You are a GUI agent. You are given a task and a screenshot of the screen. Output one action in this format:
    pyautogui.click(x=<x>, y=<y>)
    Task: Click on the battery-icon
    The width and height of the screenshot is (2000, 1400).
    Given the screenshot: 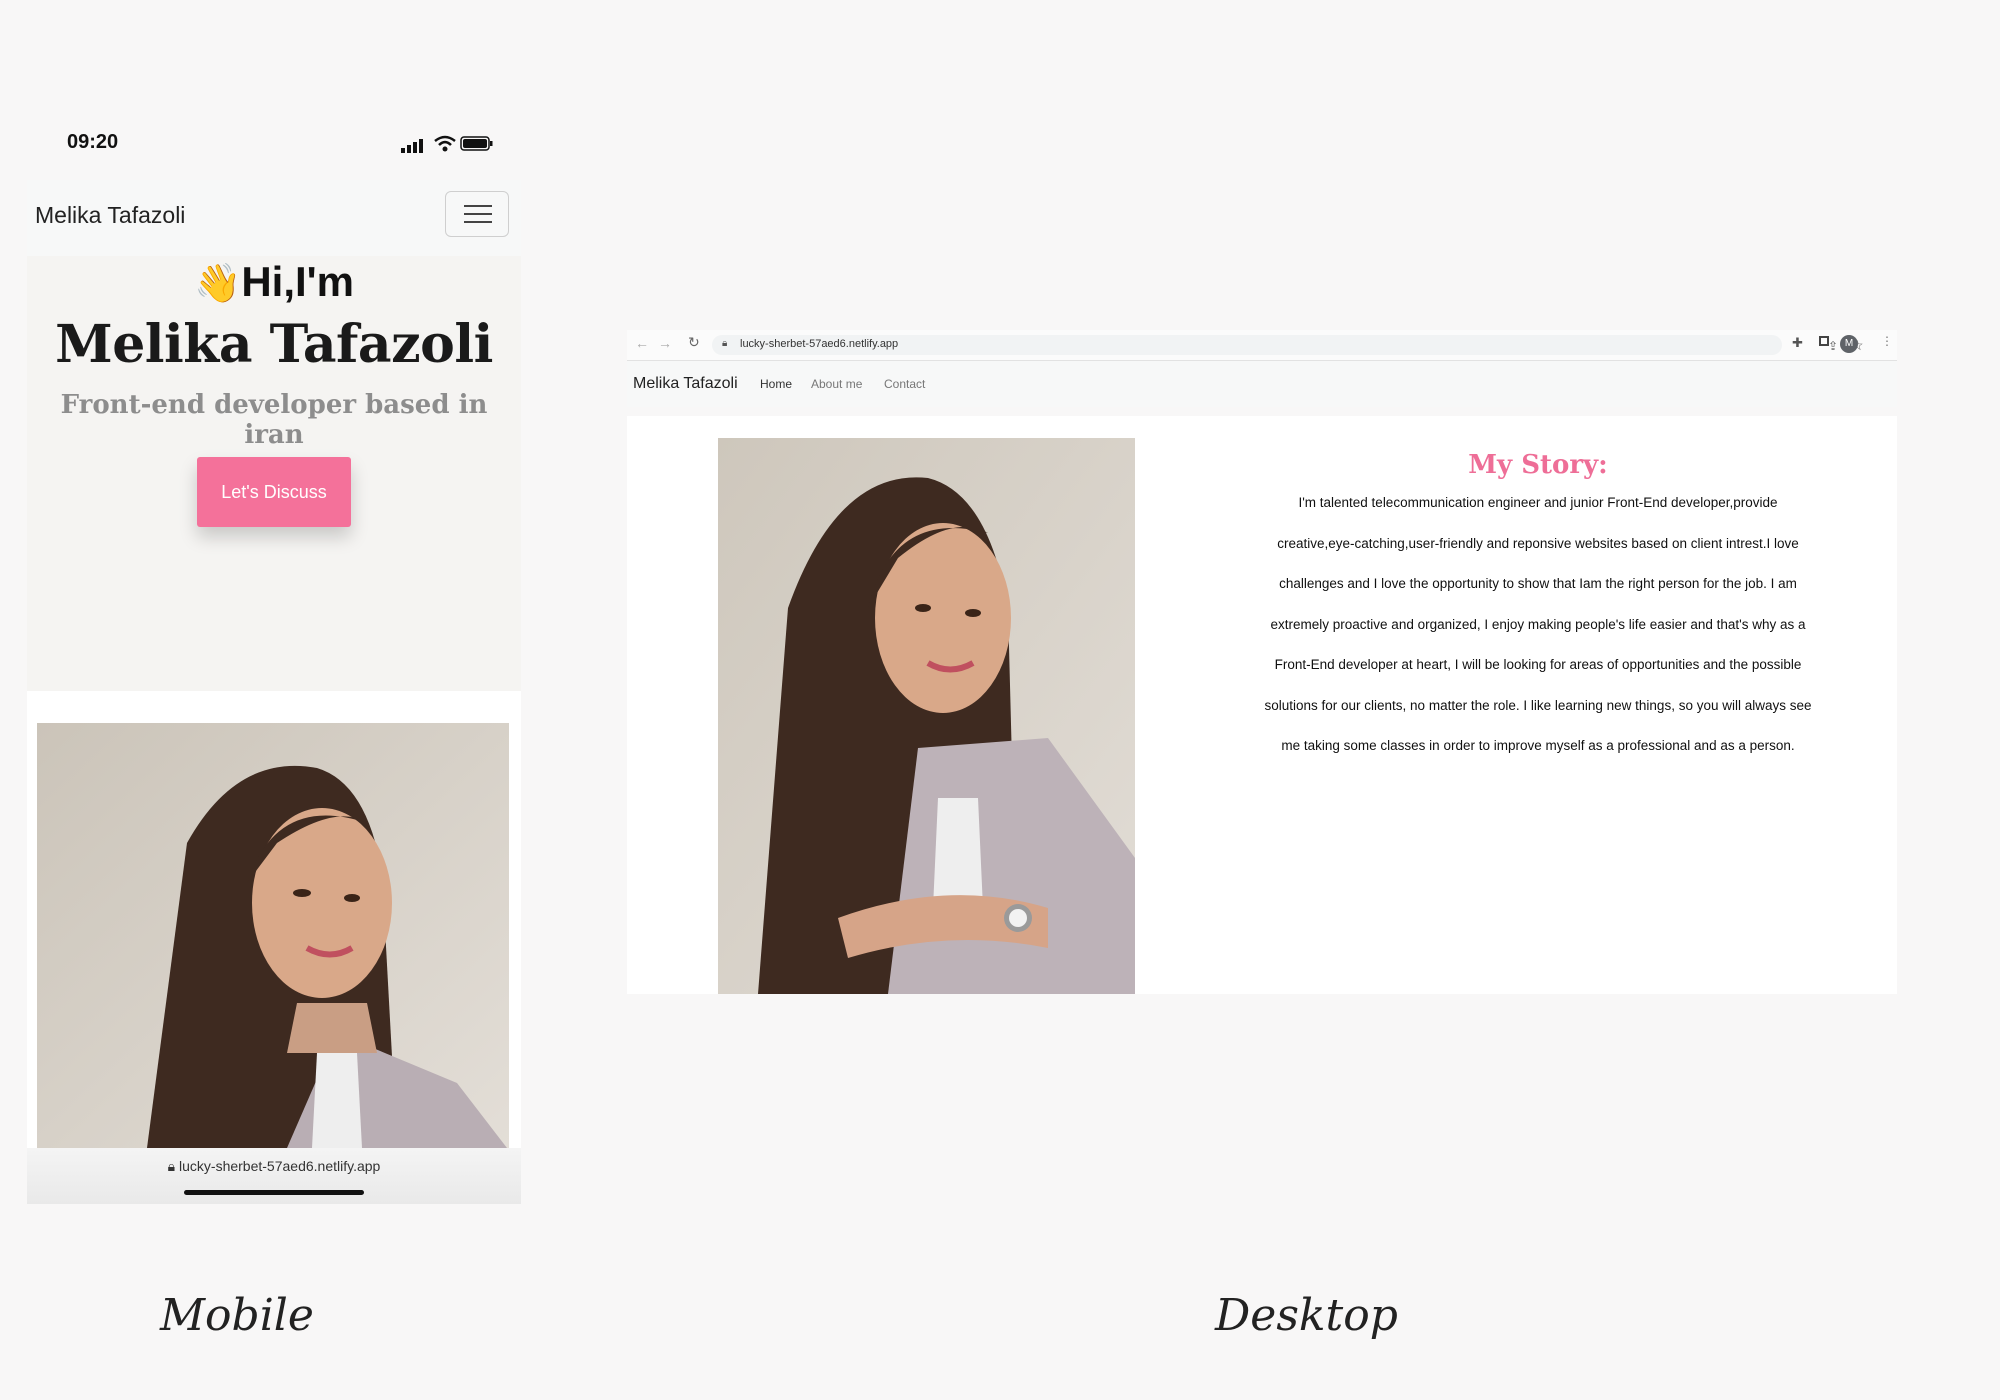 What is the action you would take?
    pyautogui.click(x=476, y=143)
    